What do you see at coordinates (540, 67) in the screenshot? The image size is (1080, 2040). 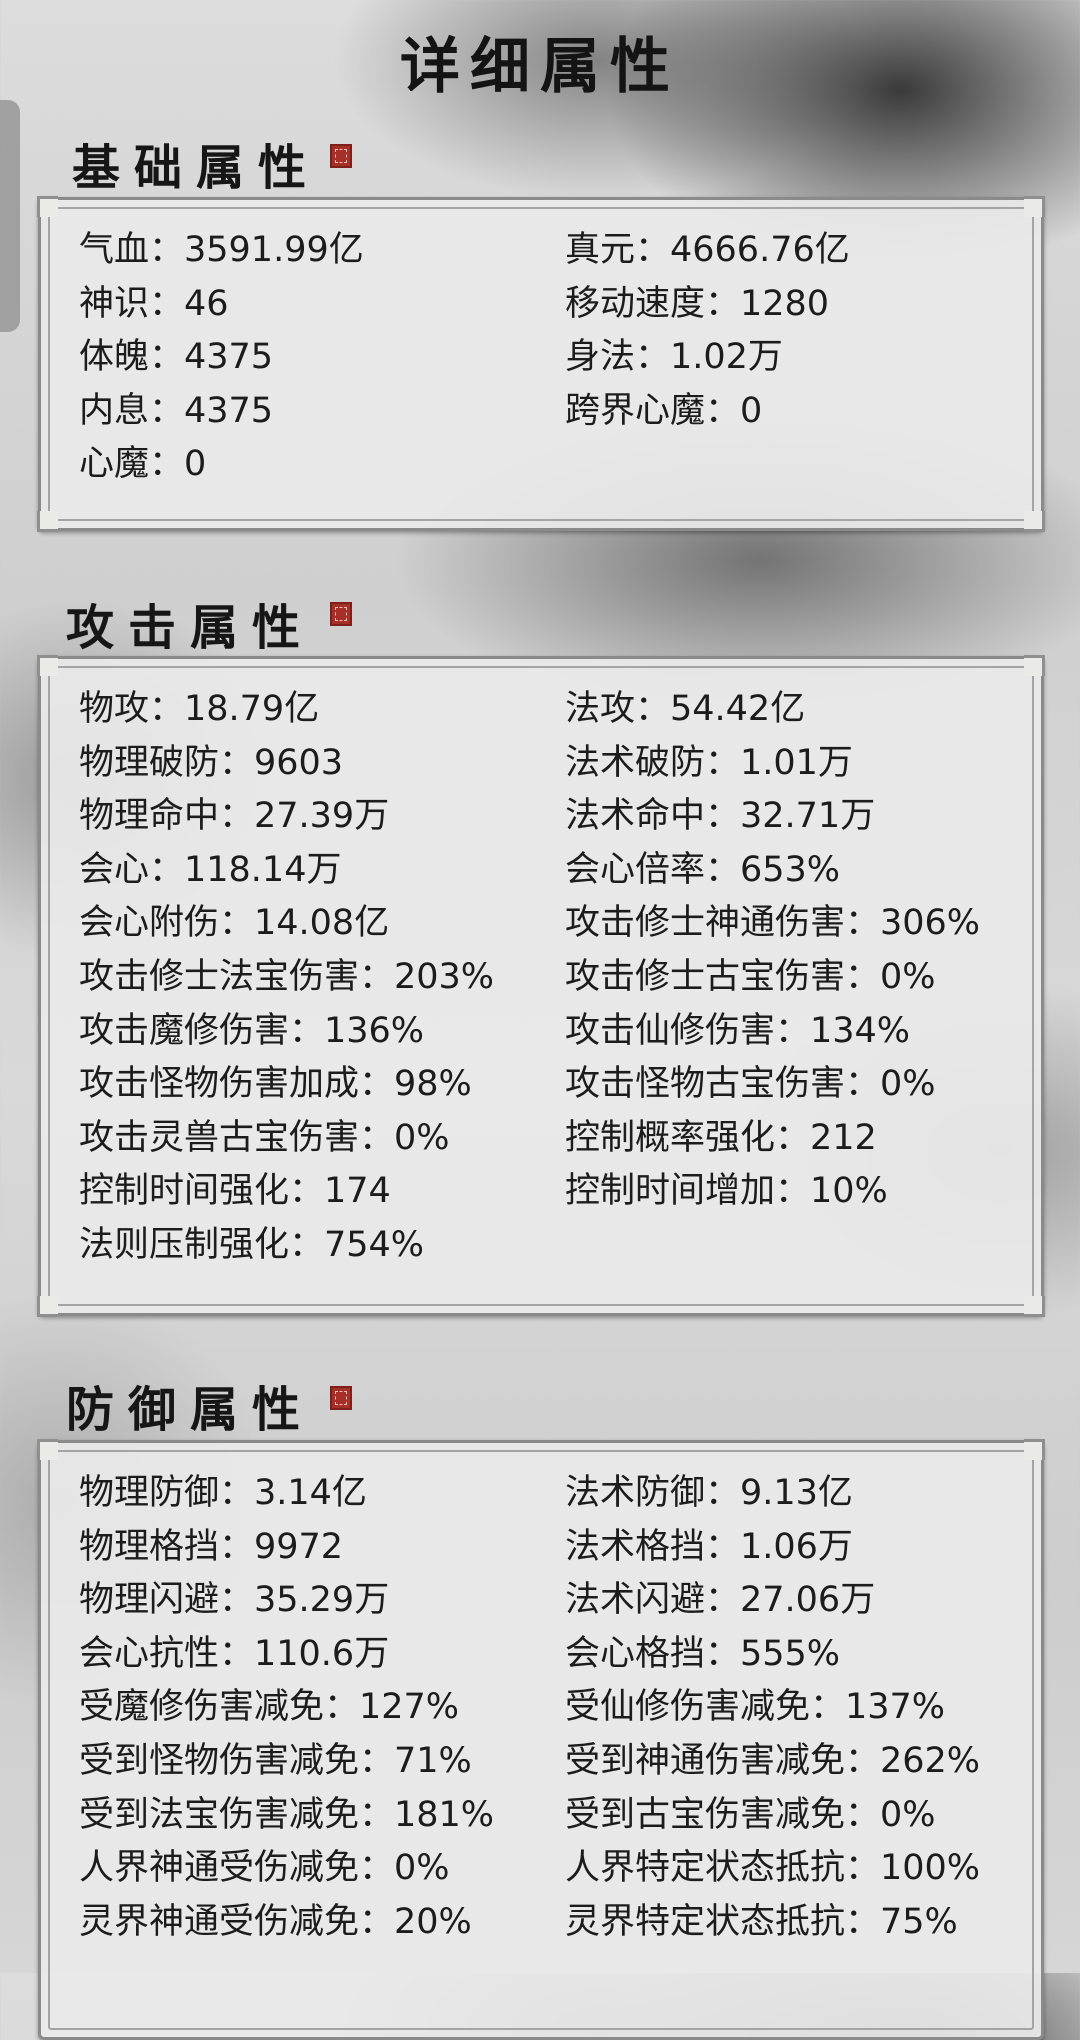 I see `page-title: 详细属性` at bounding box center [540, 67].